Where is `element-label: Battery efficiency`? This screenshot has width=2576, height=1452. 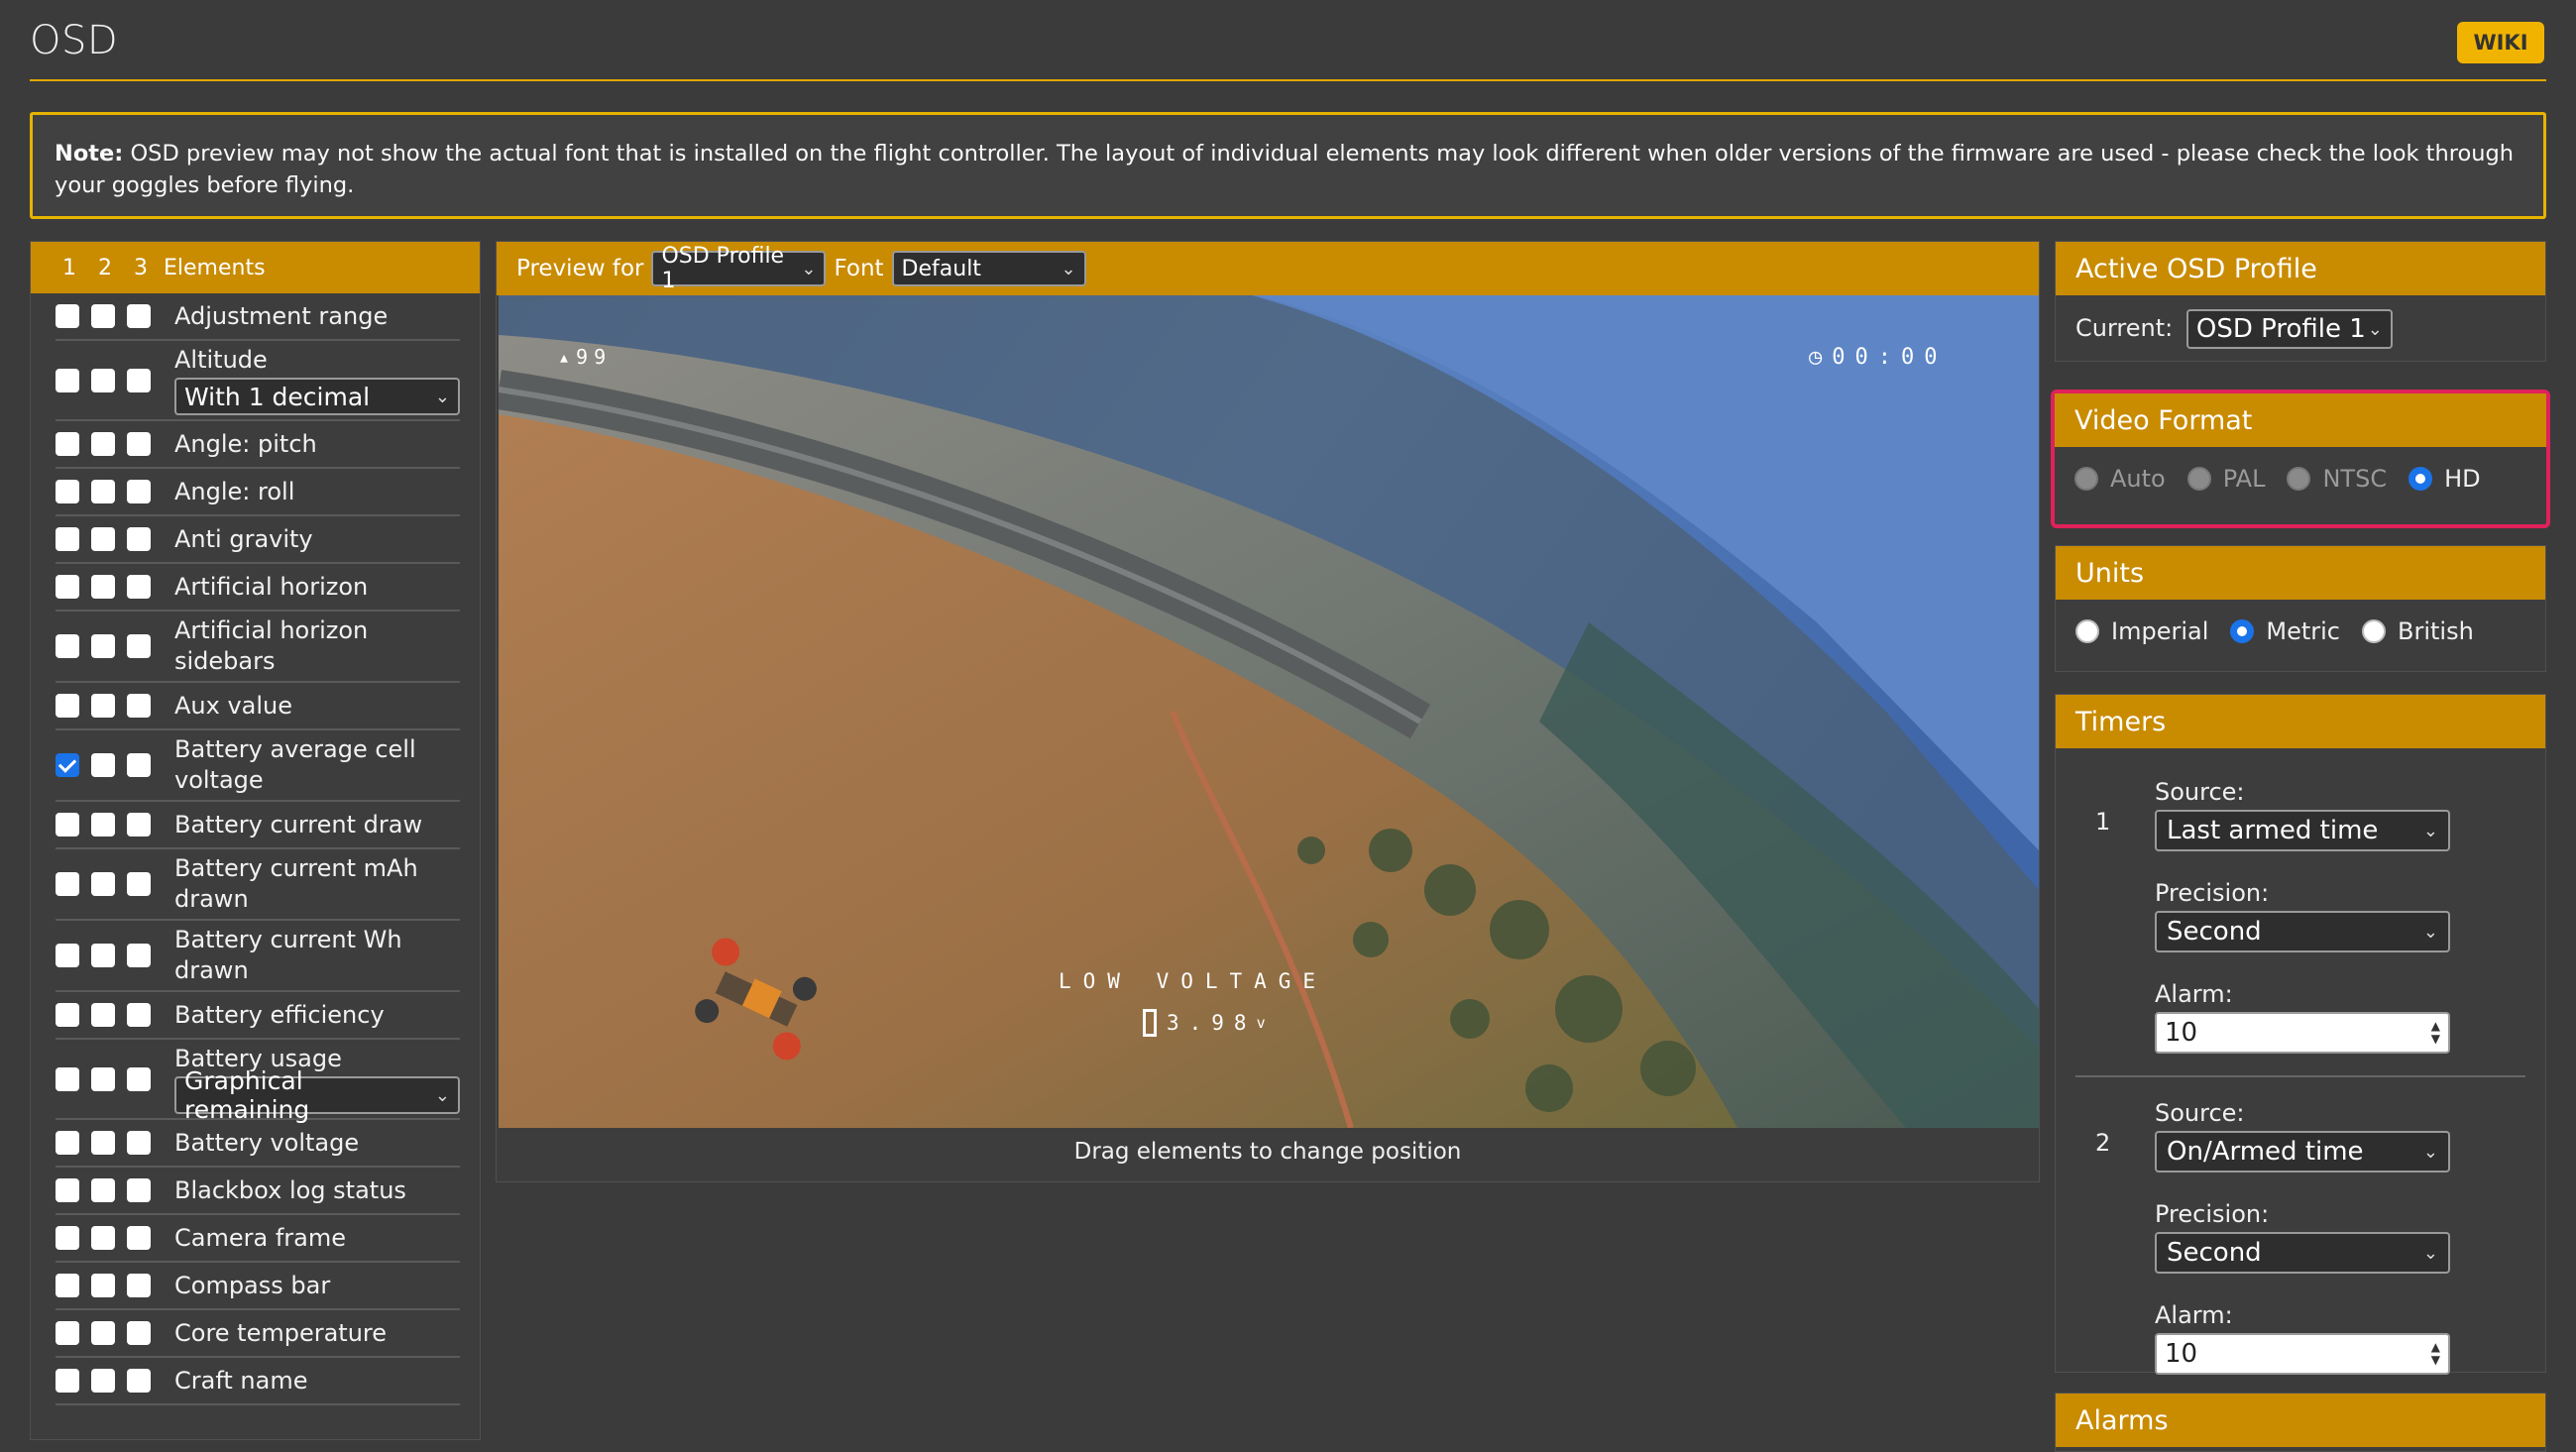 element-label: Battery efficiency is located at coordinates (279, 1014).